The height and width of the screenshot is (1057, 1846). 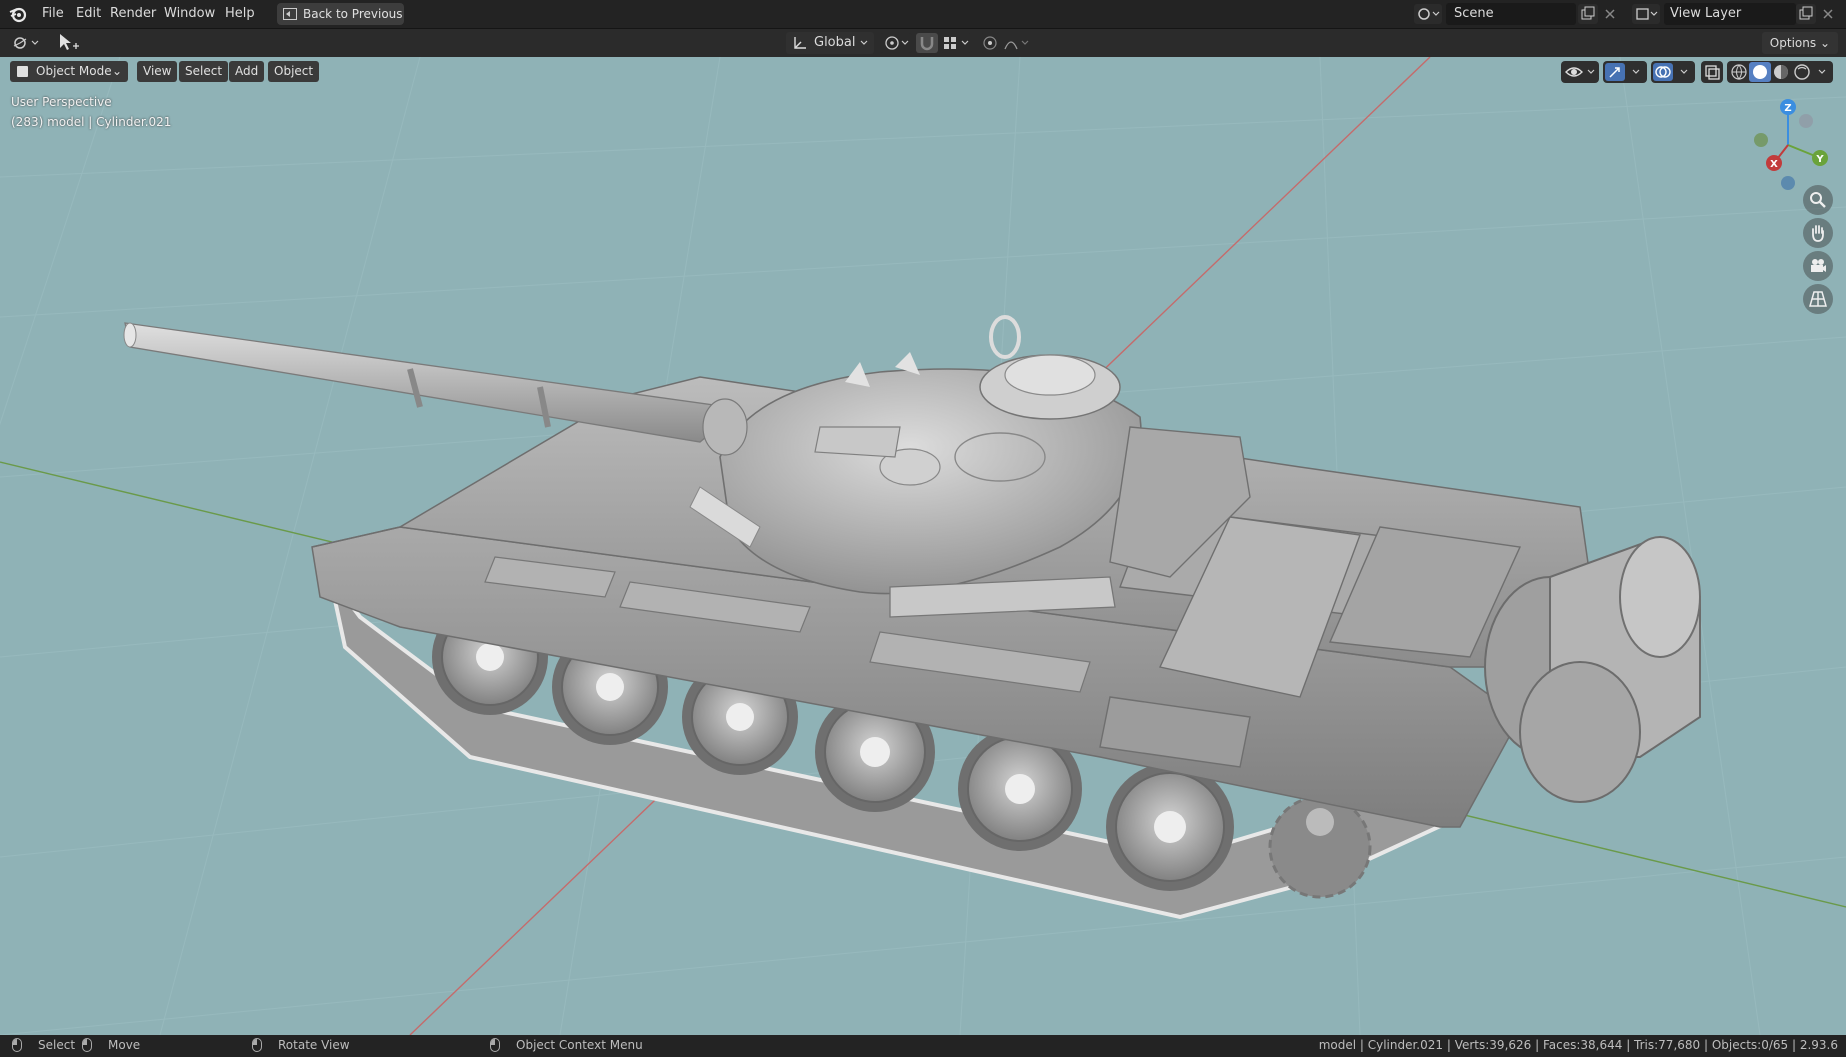 What do you see at coordinates (204, 71) in the screenshot?
I see `viewport-menu-select: Select` at bounding box center [204, 71].